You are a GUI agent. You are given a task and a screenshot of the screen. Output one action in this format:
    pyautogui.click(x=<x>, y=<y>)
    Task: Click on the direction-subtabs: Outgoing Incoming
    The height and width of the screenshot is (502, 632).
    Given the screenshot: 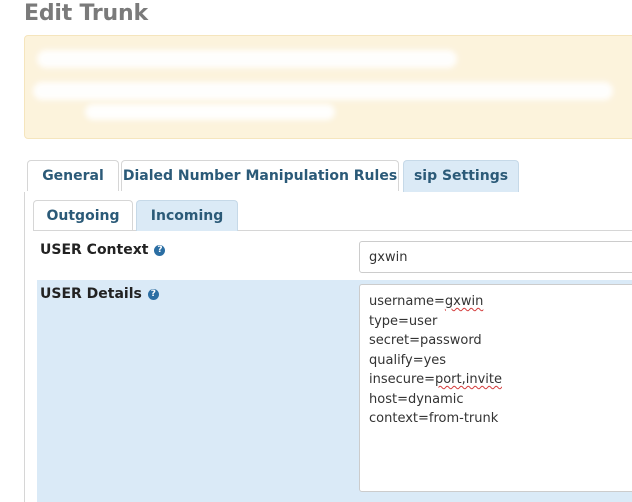 What is the action you would take?
    pyautogui.click(x=332, y=215)
    